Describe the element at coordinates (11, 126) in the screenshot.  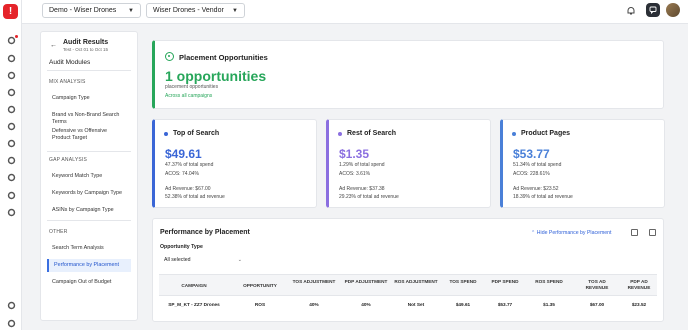
I see `share-icon` at that location.